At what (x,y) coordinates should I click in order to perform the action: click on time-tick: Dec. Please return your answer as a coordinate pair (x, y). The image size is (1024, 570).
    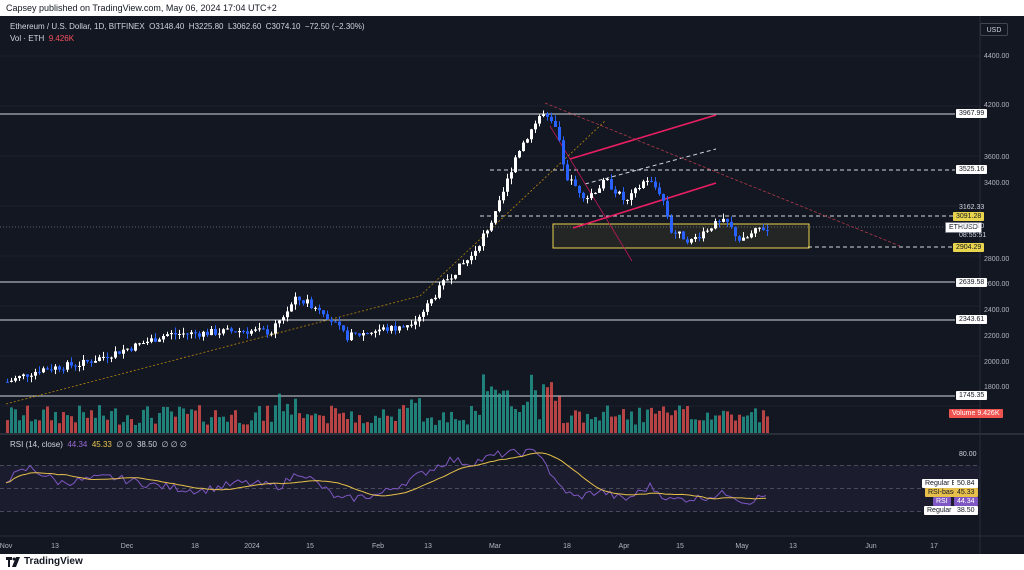
    Looking at the image, I should click on (127, 546).